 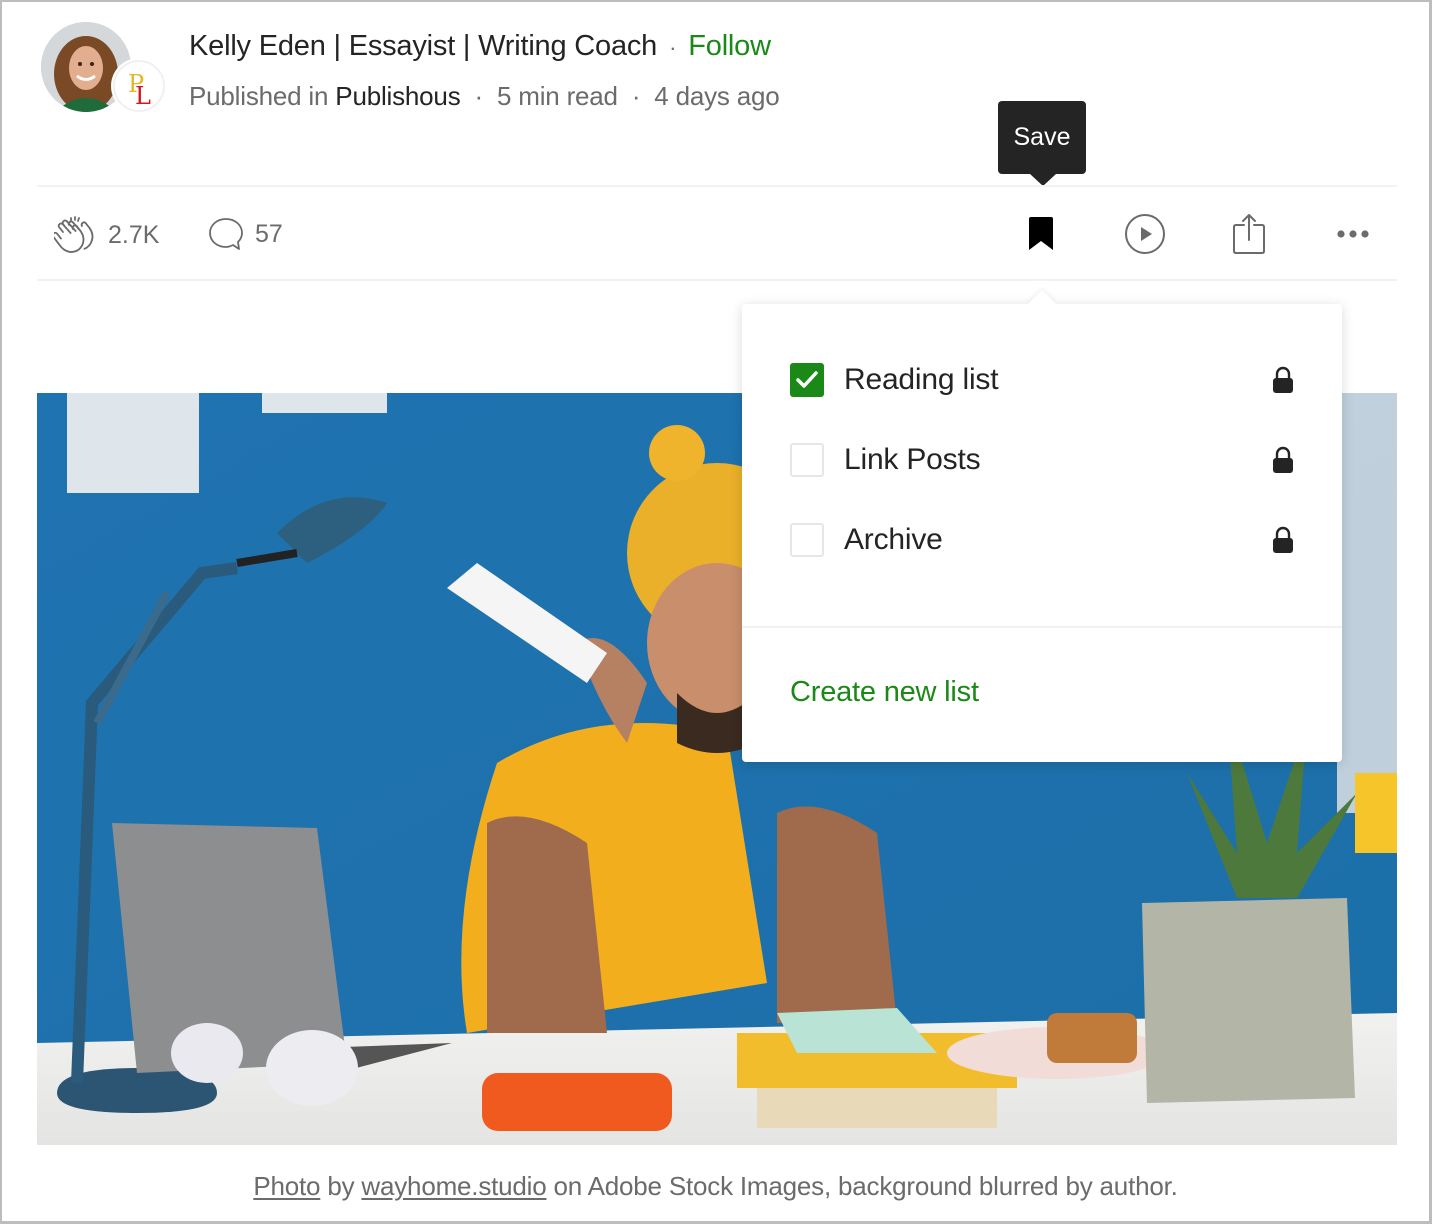 I want to click on publishous-logo-icon: P L, so click(x=139, y=90).